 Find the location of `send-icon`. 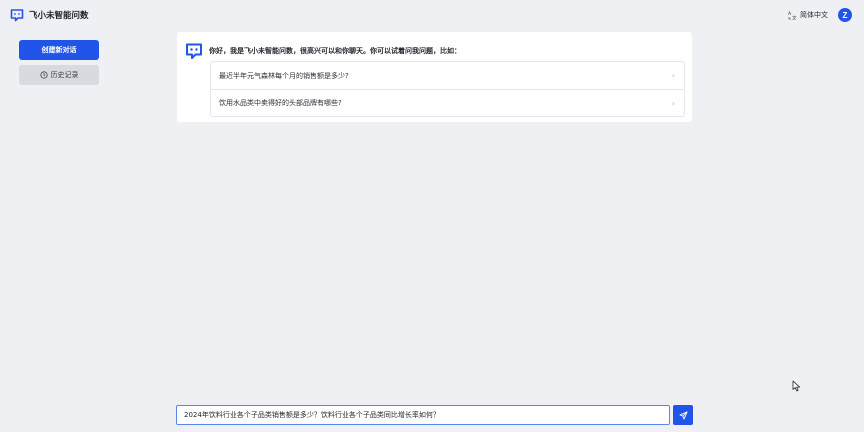

send-icon is located at coordinates (683, 415).